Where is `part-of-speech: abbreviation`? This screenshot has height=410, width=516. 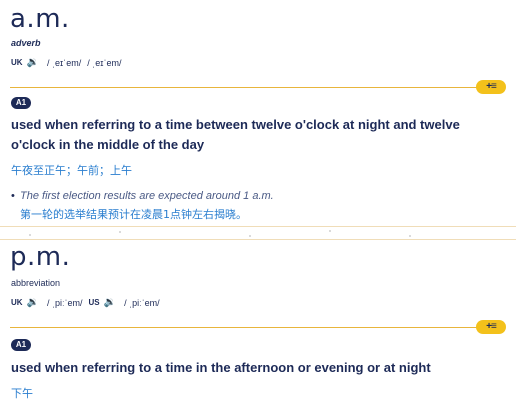 part-of-speech: abbreviation is located at coordinates (36, 283).